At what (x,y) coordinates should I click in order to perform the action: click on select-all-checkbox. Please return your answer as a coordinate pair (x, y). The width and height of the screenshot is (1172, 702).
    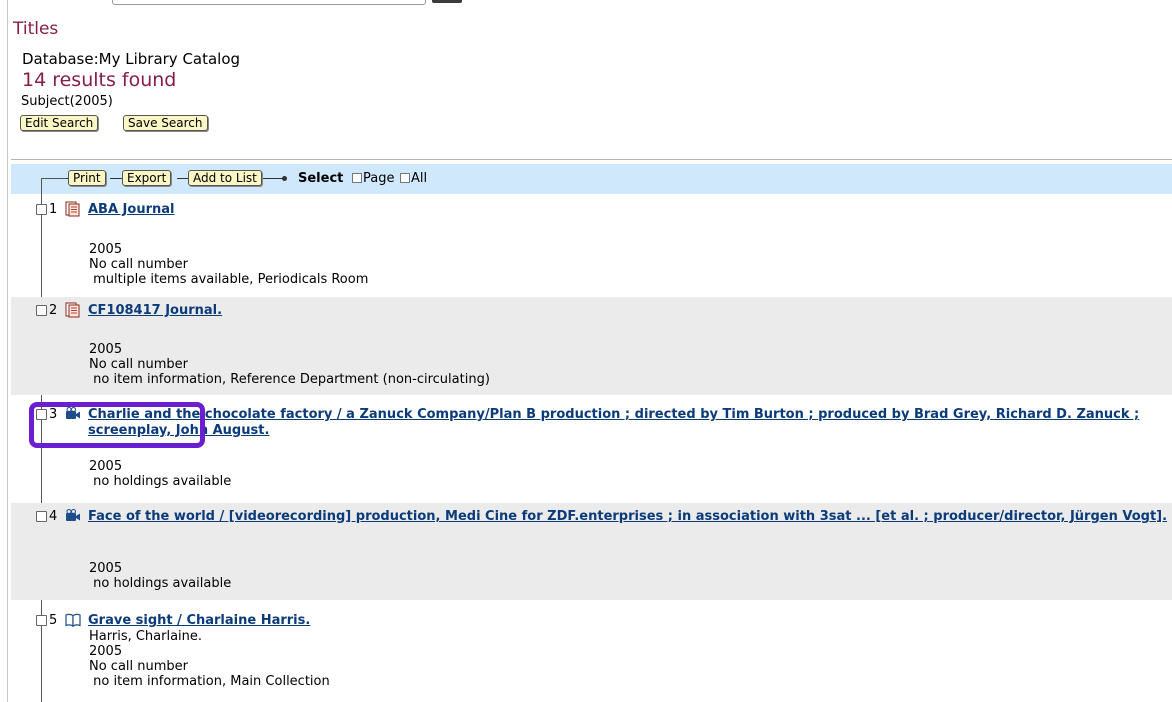
    Looking at the image, I should click on (405, 178).